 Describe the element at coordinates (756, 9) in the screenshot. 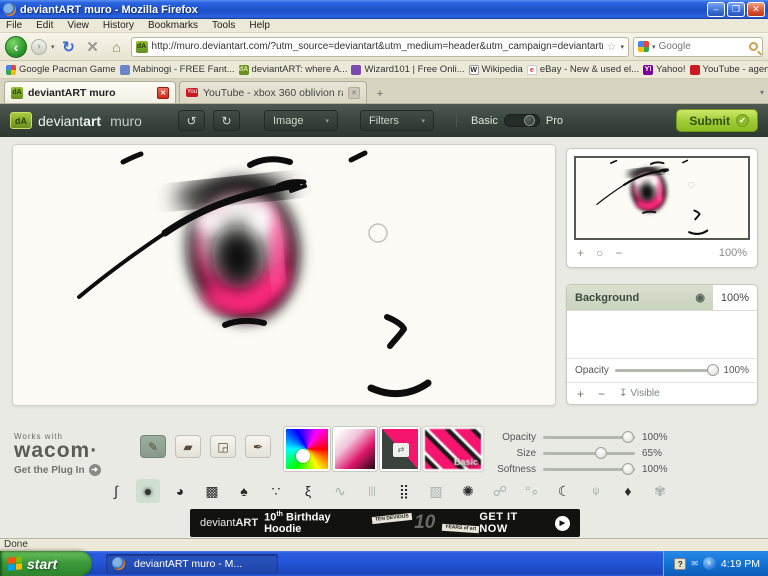

I see `close-button: ✕` at that location.